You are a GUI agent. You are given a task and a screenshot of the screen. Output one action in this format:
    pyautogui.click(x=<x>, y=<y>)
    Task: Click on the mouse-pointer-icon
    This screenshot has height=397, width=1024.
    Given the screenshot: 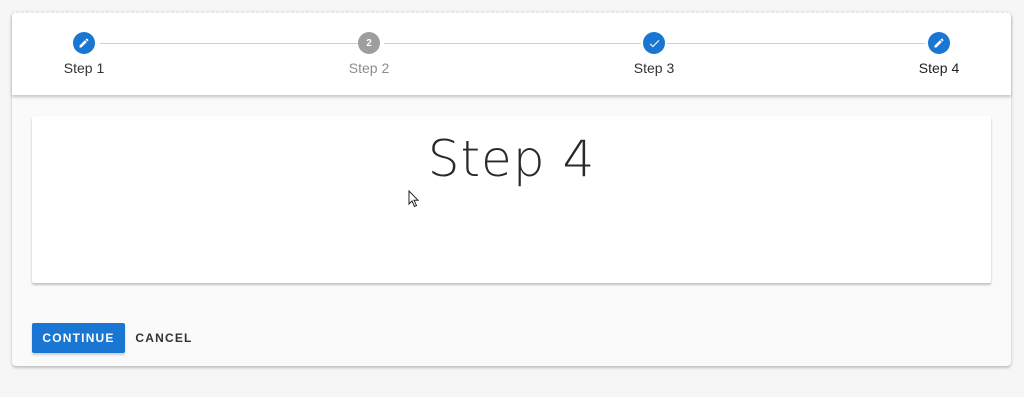 What is the action you would take?
    pyautogui.click(x=414, y=199)
    